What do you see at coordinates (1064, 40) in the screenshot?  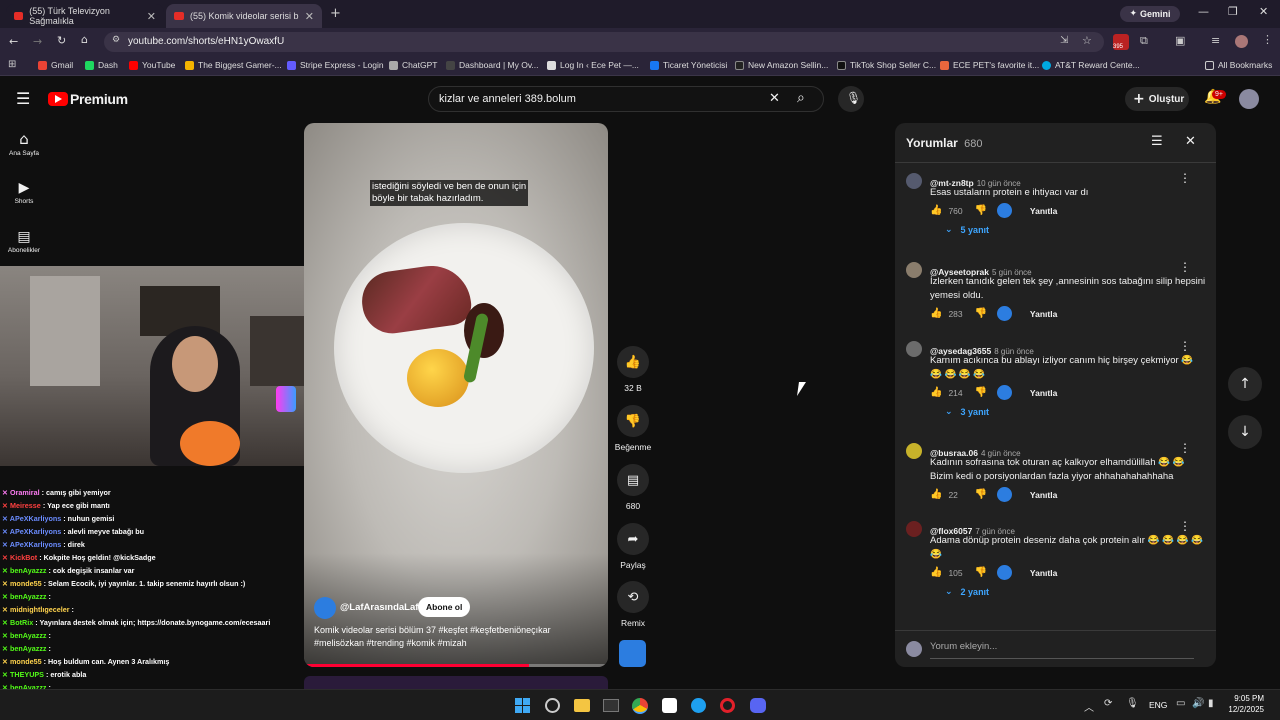 I see `install-icon: ⇲` at bounding box center [1064, 40].